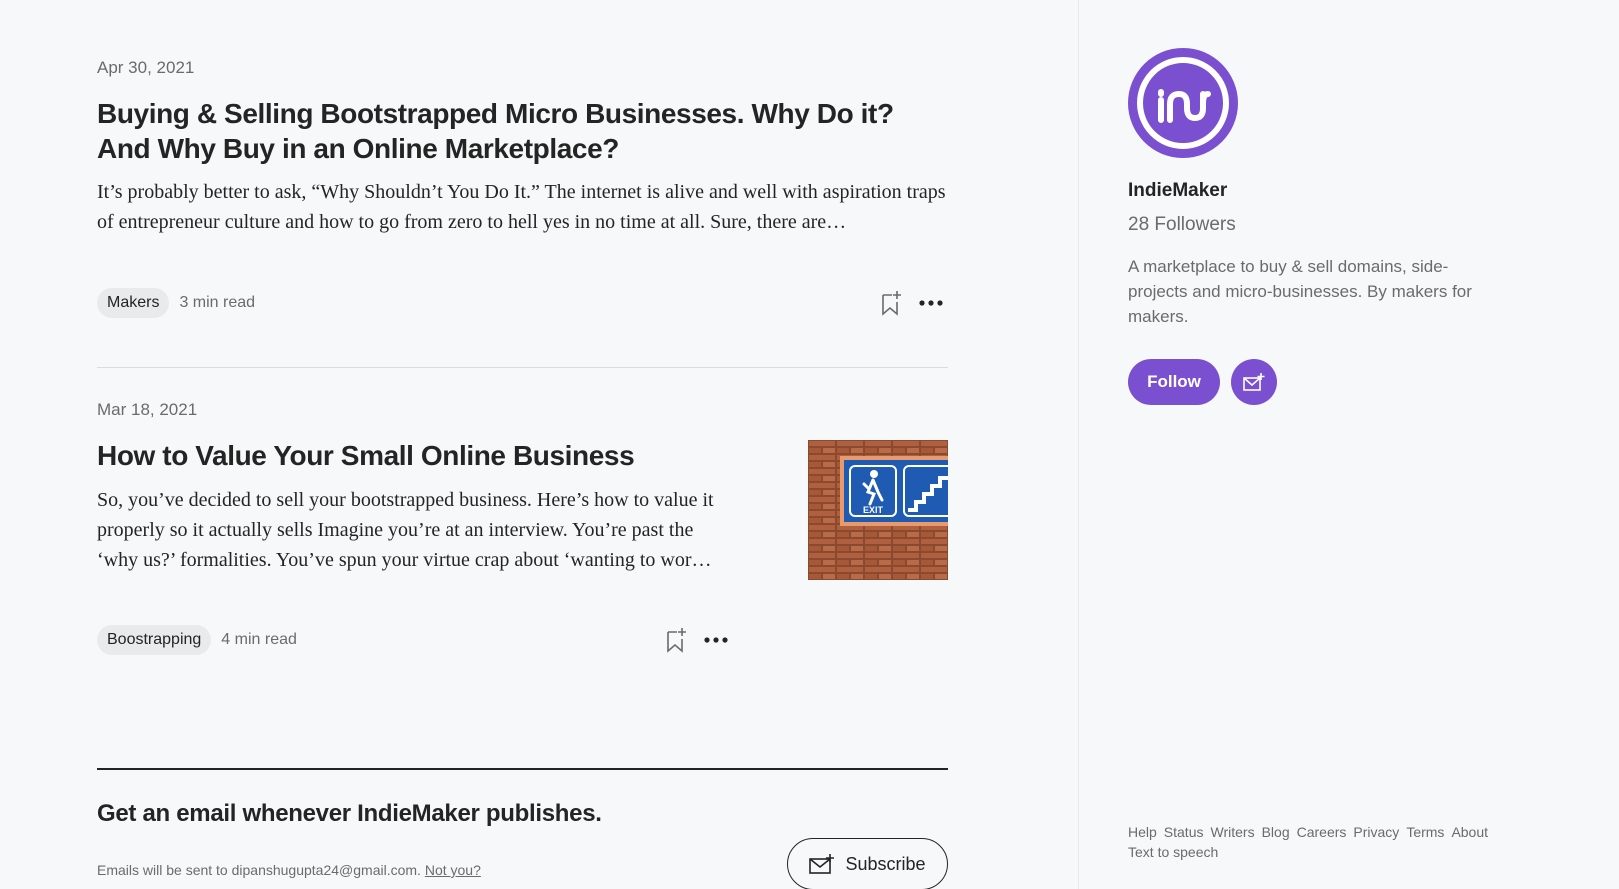 The image size is (1619, 889). What do you see at coordinates (1376, 832) in the screenshot?
I see `footer-link-privacy: Privacy` at bounding box center [1376, 832].